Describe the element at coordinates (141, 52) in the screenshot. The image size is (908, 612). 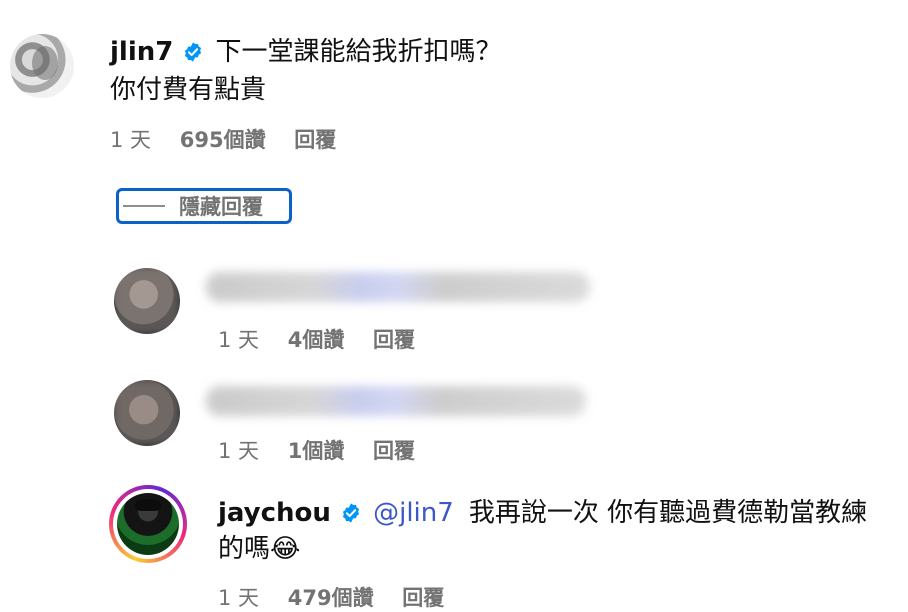
I see `username-jlin7: jlin7` at that location.